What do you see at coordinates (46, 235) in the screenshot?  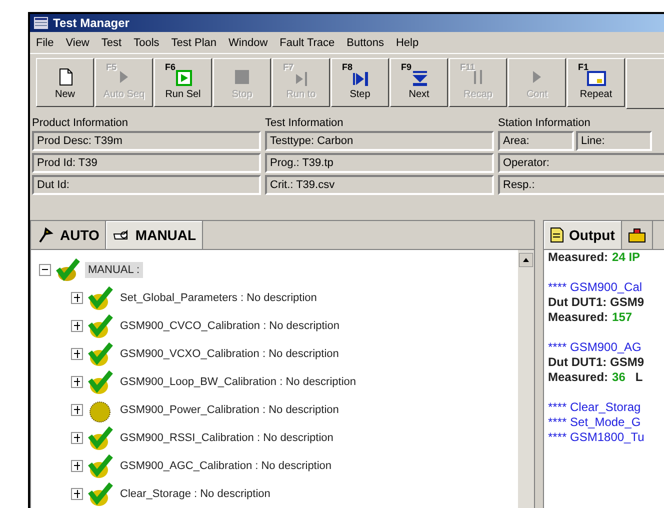 I see `arrow-icon` at bounding box center [46, 235].